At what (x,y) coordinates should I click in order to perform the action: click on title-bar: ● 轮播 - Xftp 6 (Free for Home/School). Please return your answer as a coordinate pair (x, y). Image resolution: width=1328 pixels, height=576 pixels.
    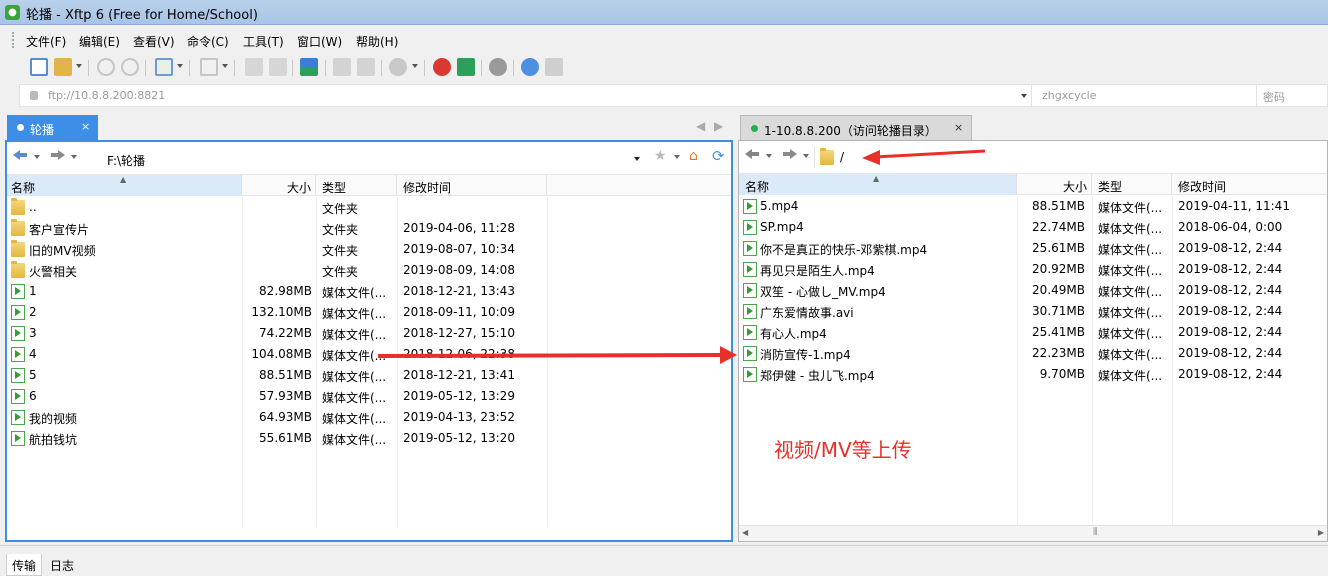
    Looking at the image, I should click on (664, 12).